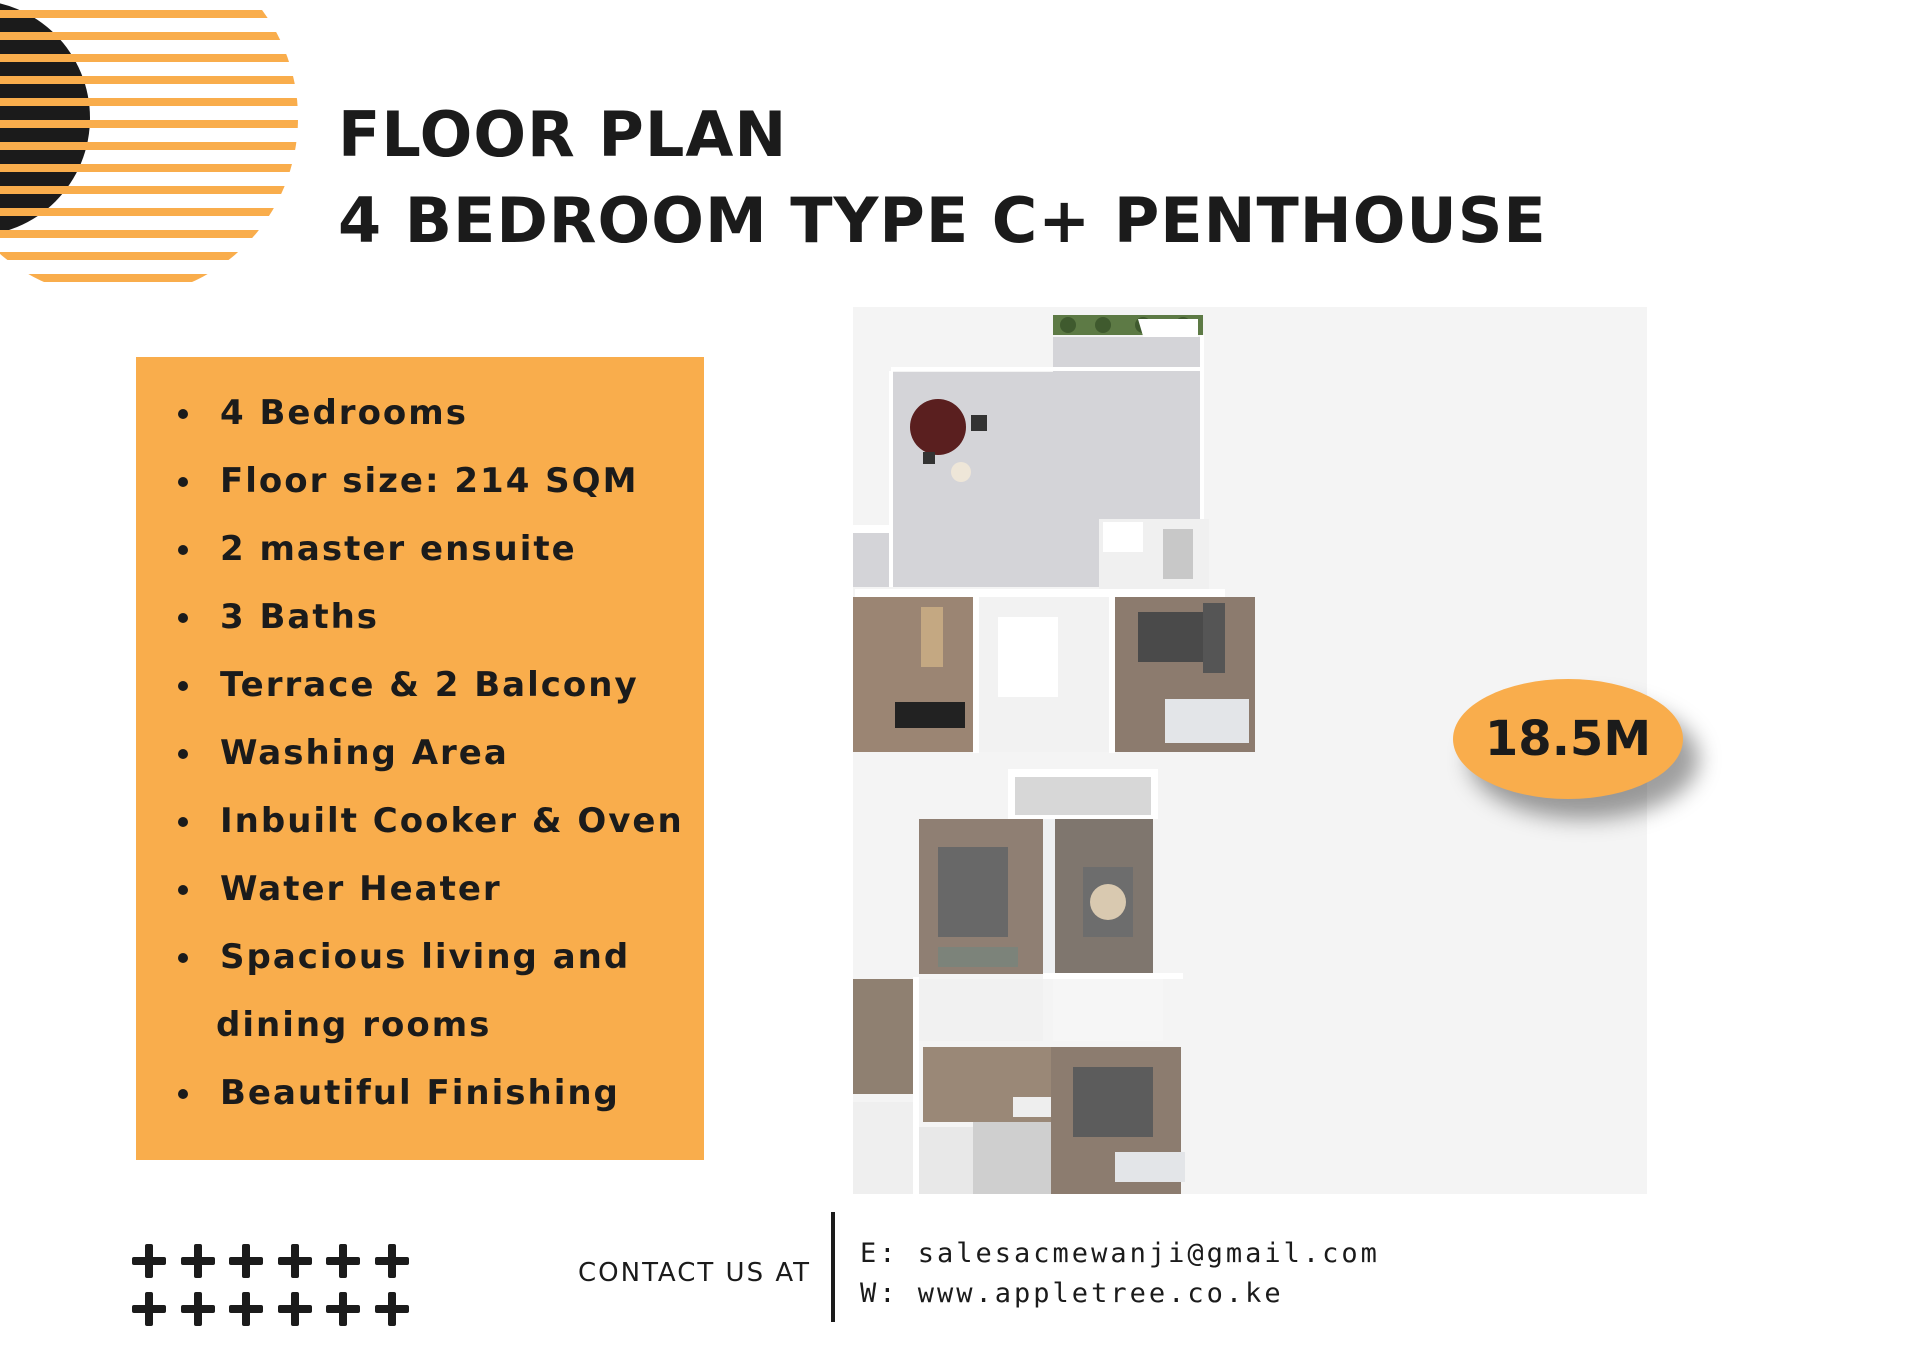 Image resolution: width=1920 pixels, height=1355 pixels. Describe the element at coordinates (695, 1273) in the screenshot. I see `contact-label: CONTACT US AT` at that location.